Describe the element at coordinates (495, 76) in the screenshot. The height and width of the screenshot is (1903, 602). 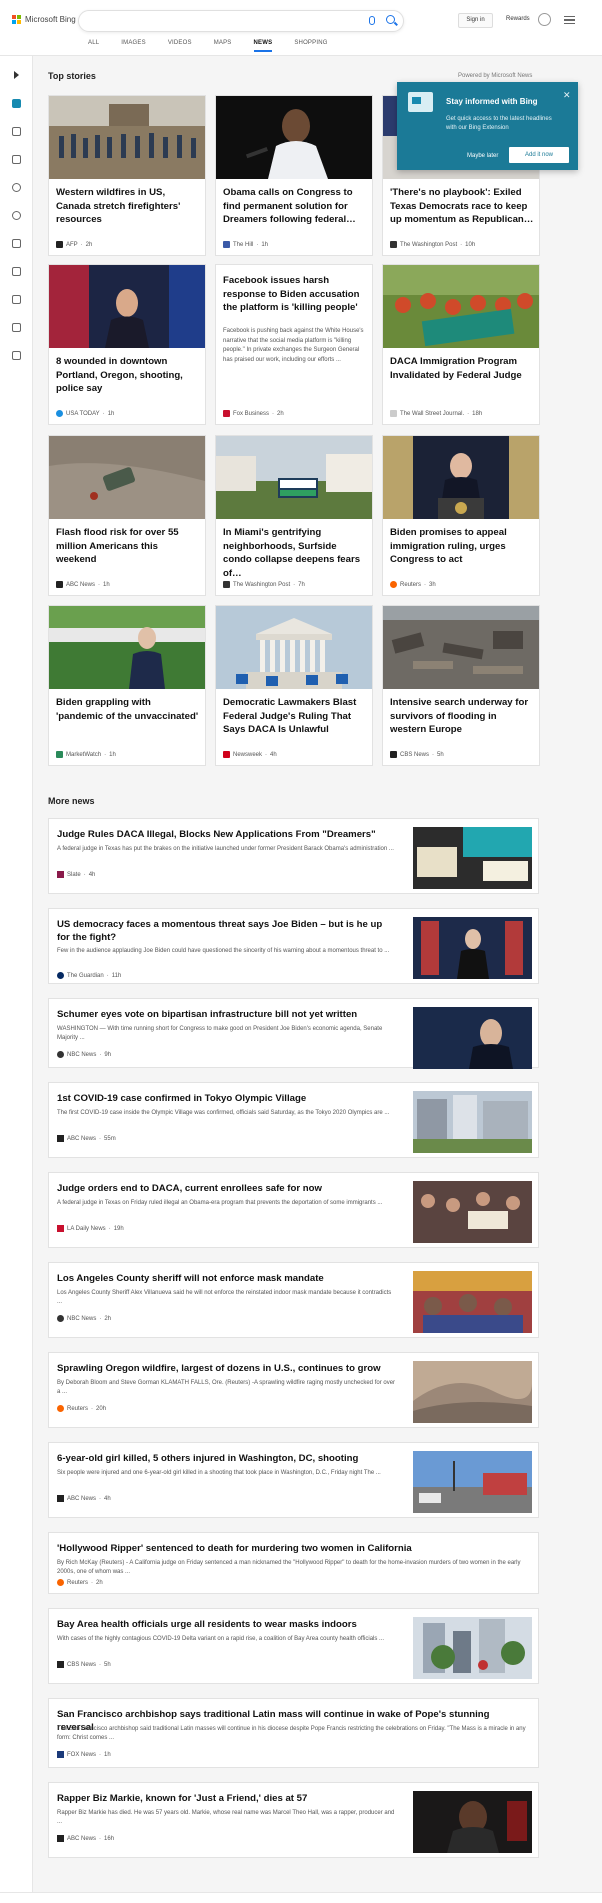
I see `powered-by-label: Powered by Microsoft News` at that location.